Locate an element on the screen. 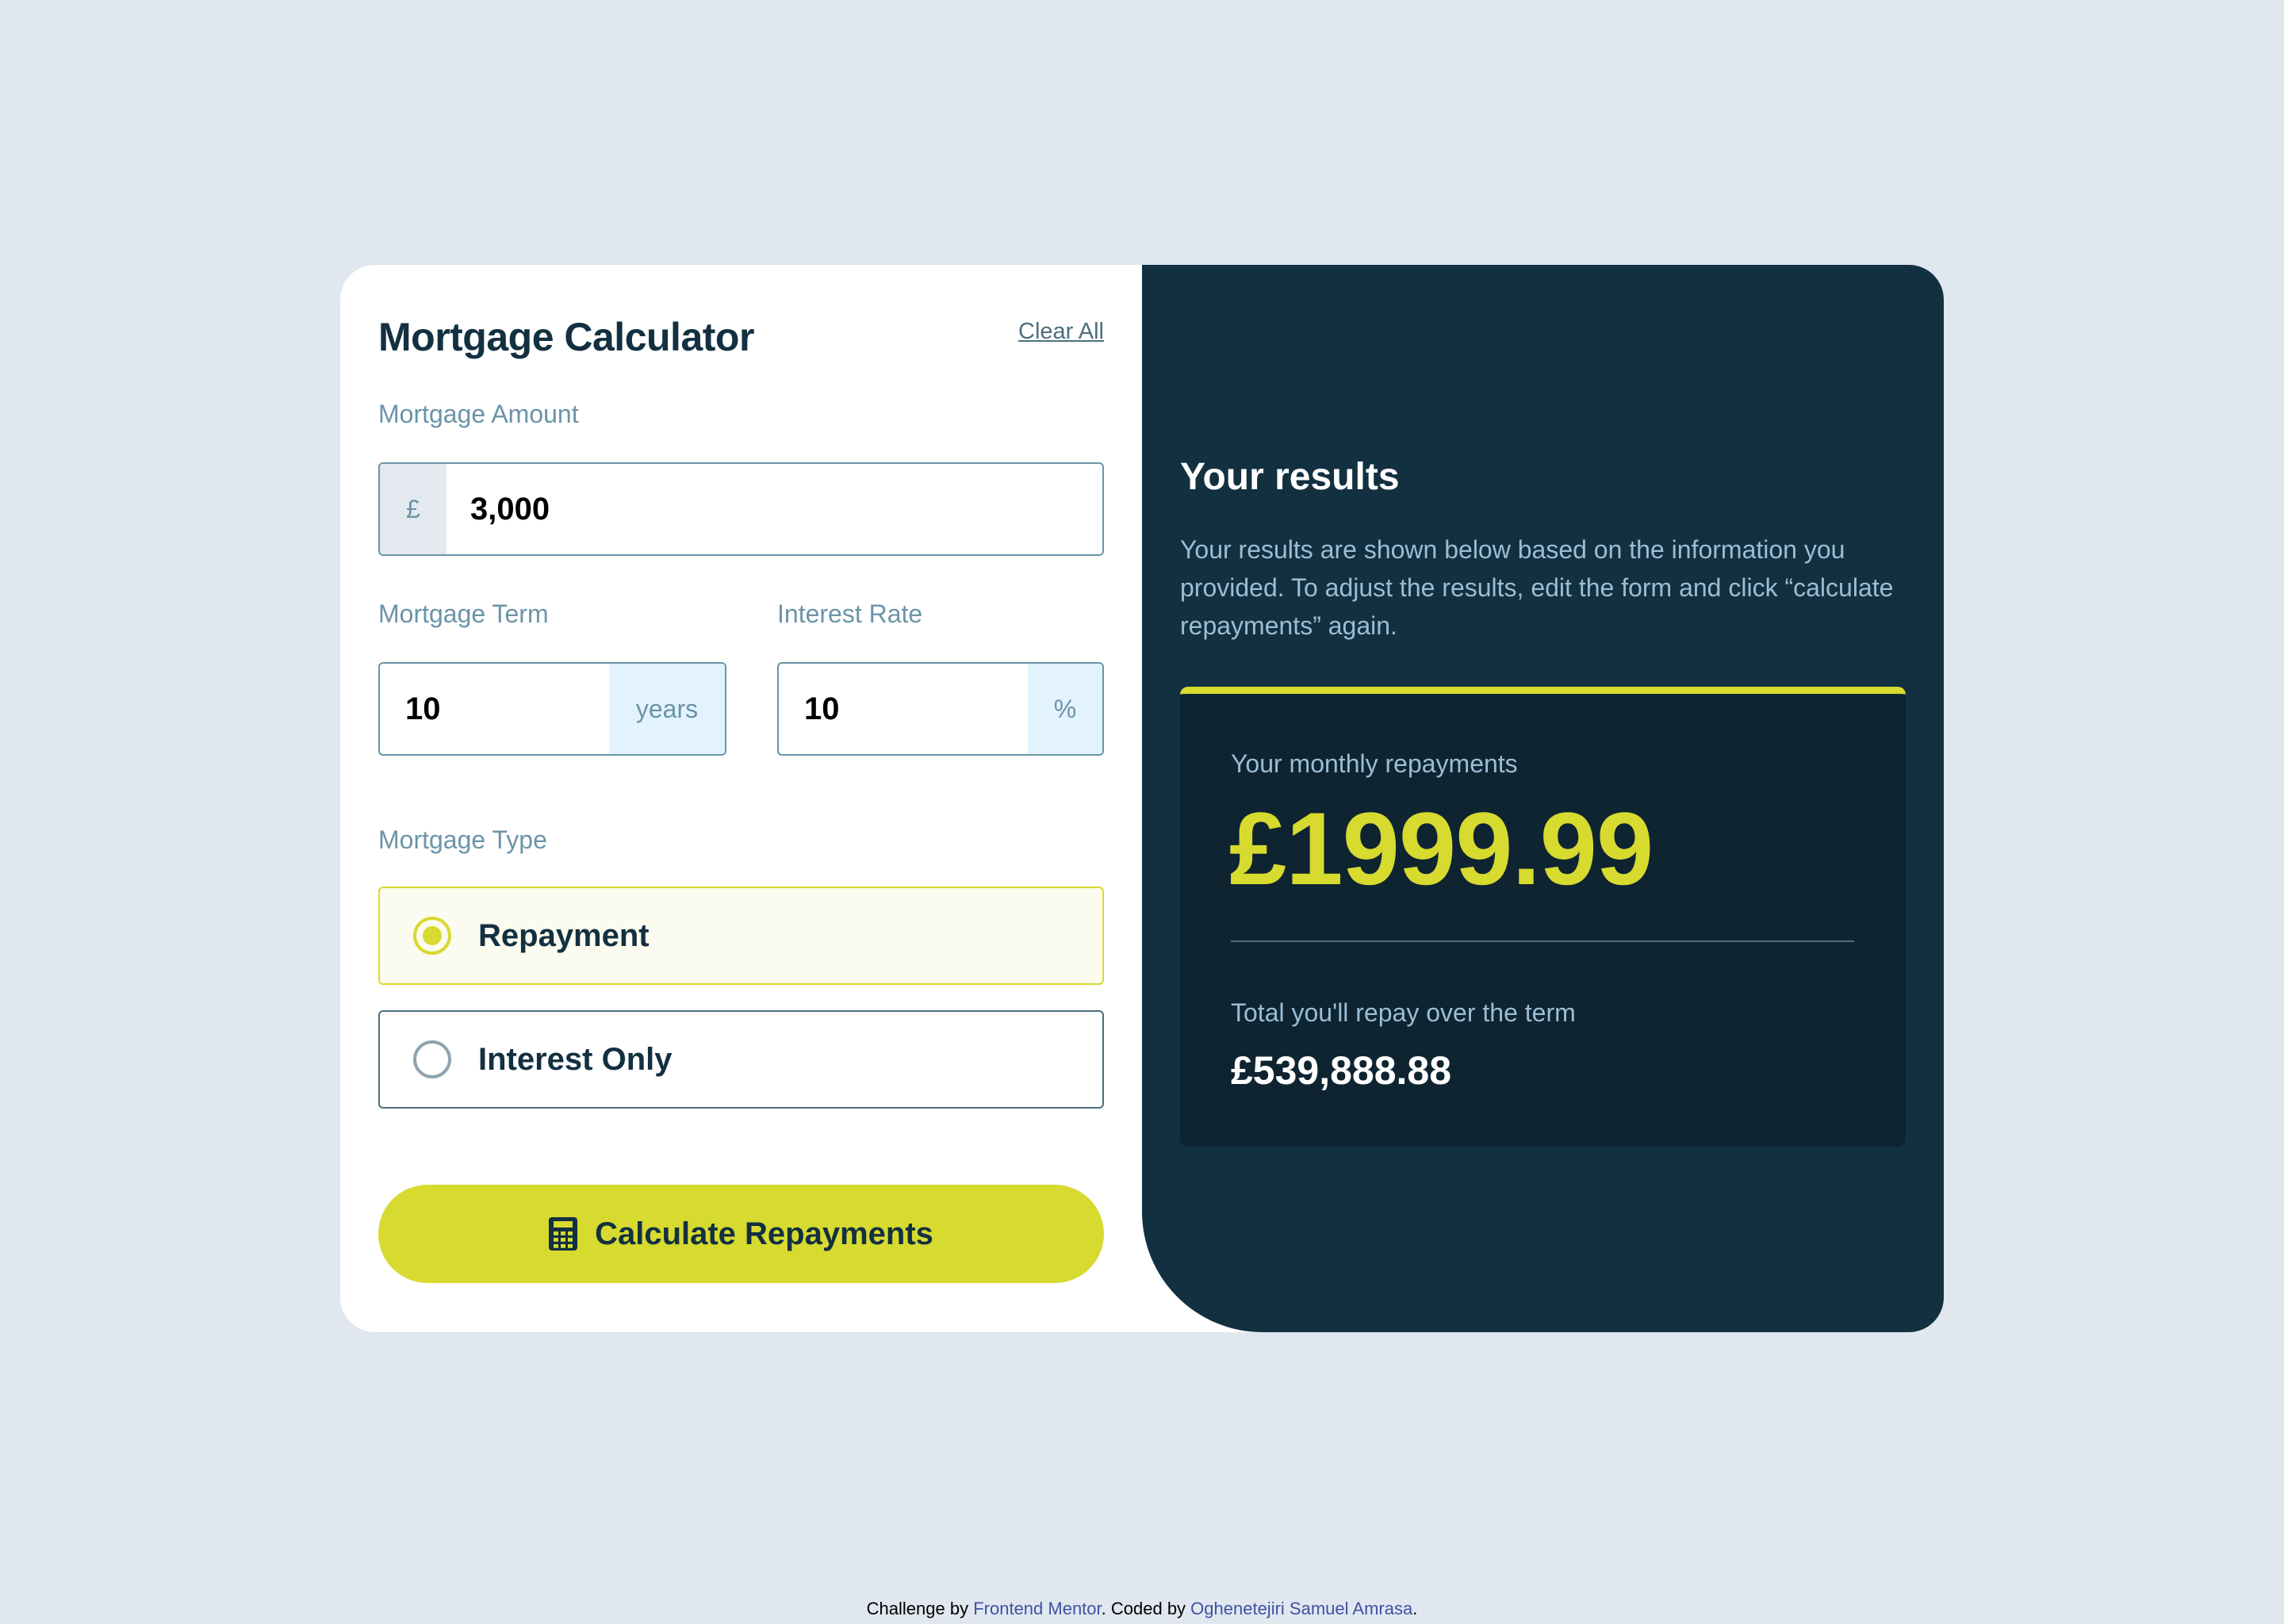  total-repay-label: Total you'll repay over the term is located at coordinates (1403, 1012).